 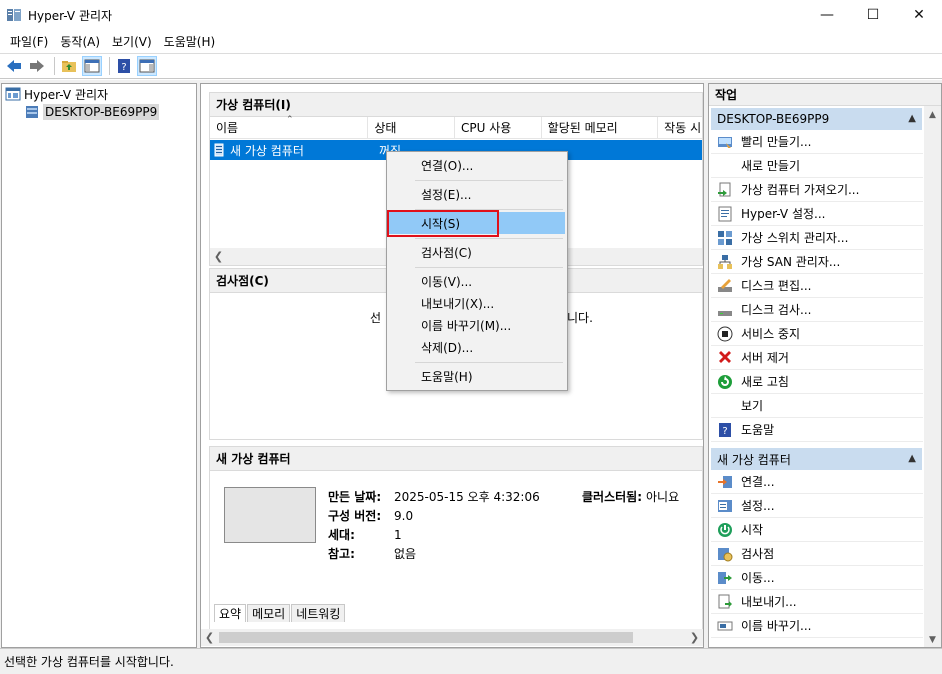 What do you see at coordinates (270, 515) in the screenshot?
I see `vm-thumbnail` at bounding box center [270, 515].